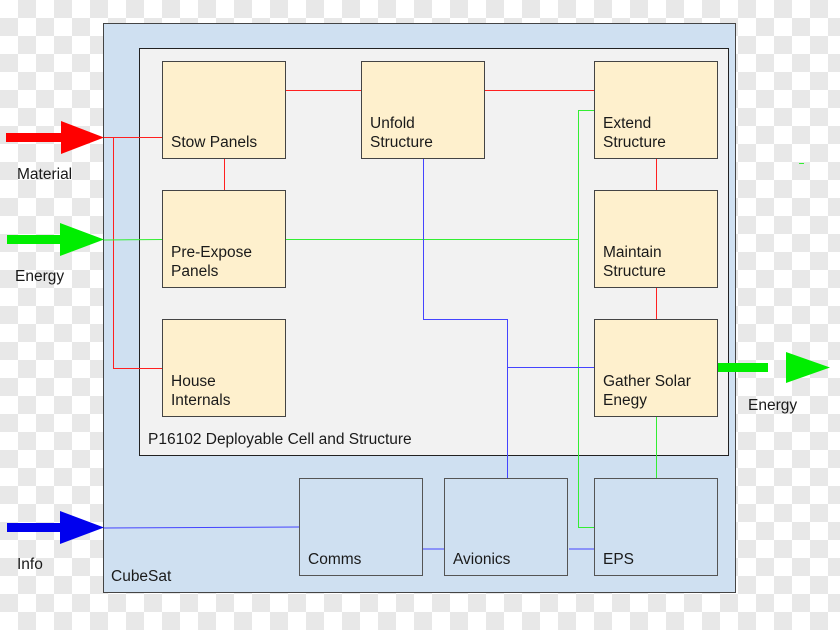 The image size is (840, 630). What do you see at coordinates (141, 576) in the screenshot?
I see `cubesat-label: CubeSat` at bounding box center [141, 576].